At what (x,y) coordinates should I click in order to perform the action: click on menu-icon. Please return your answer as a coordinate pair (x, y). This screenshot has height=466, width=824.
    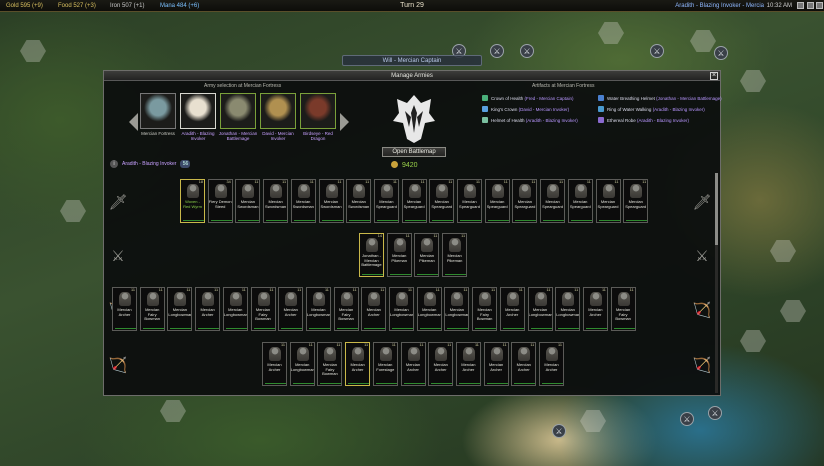
    Looking at the image, I should click on (810, 5).